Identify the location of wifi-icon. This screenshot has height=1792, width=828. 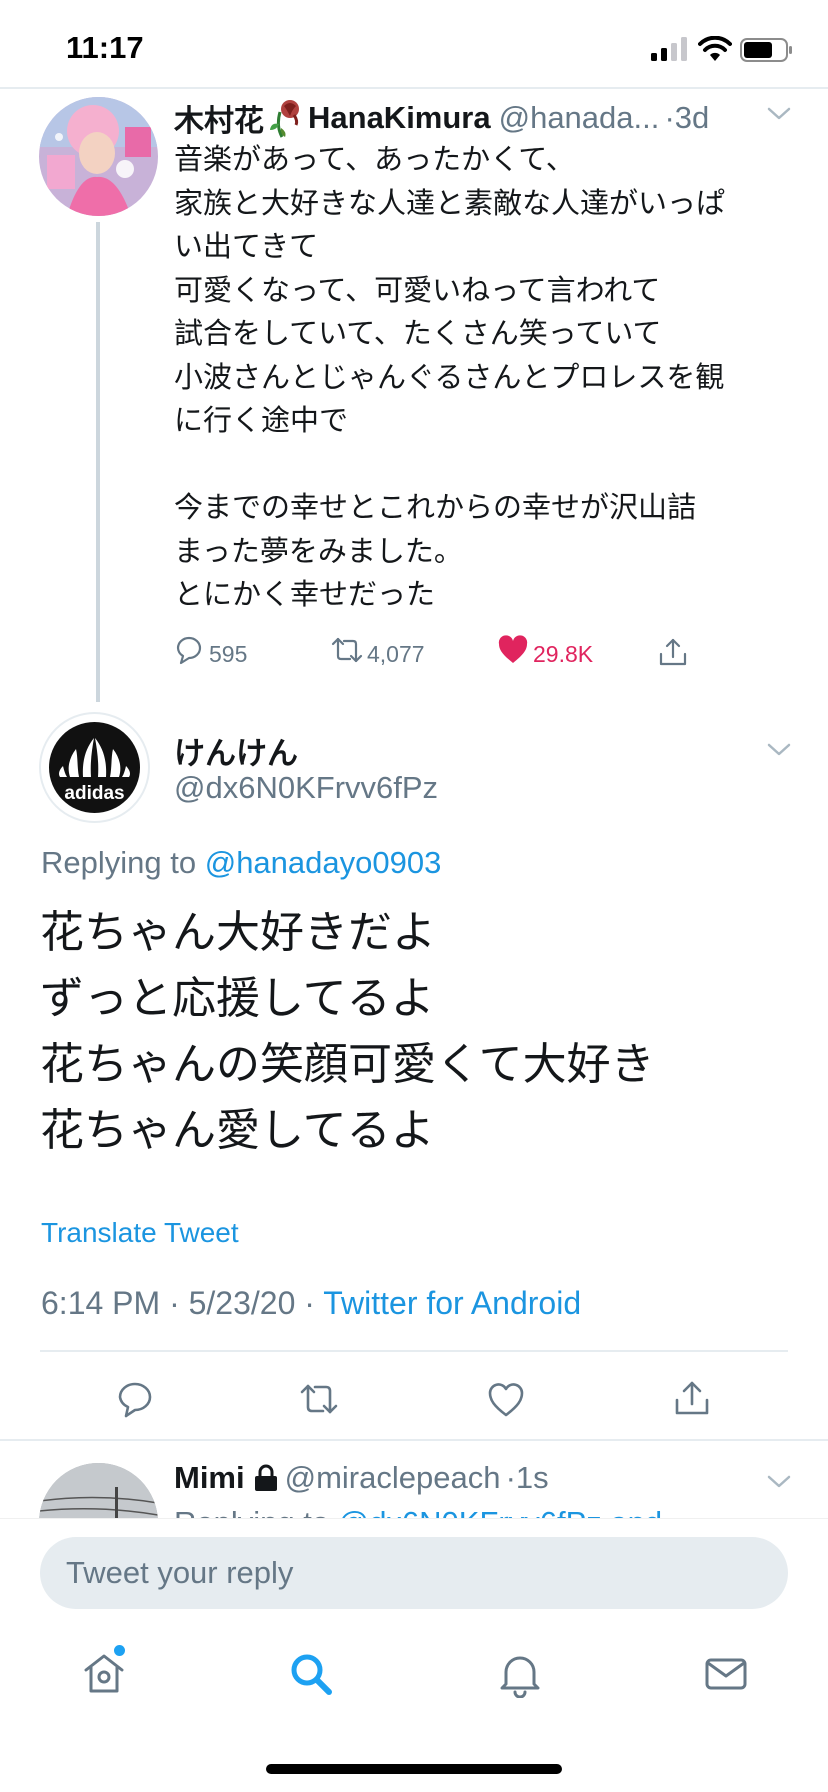
(715, 48).